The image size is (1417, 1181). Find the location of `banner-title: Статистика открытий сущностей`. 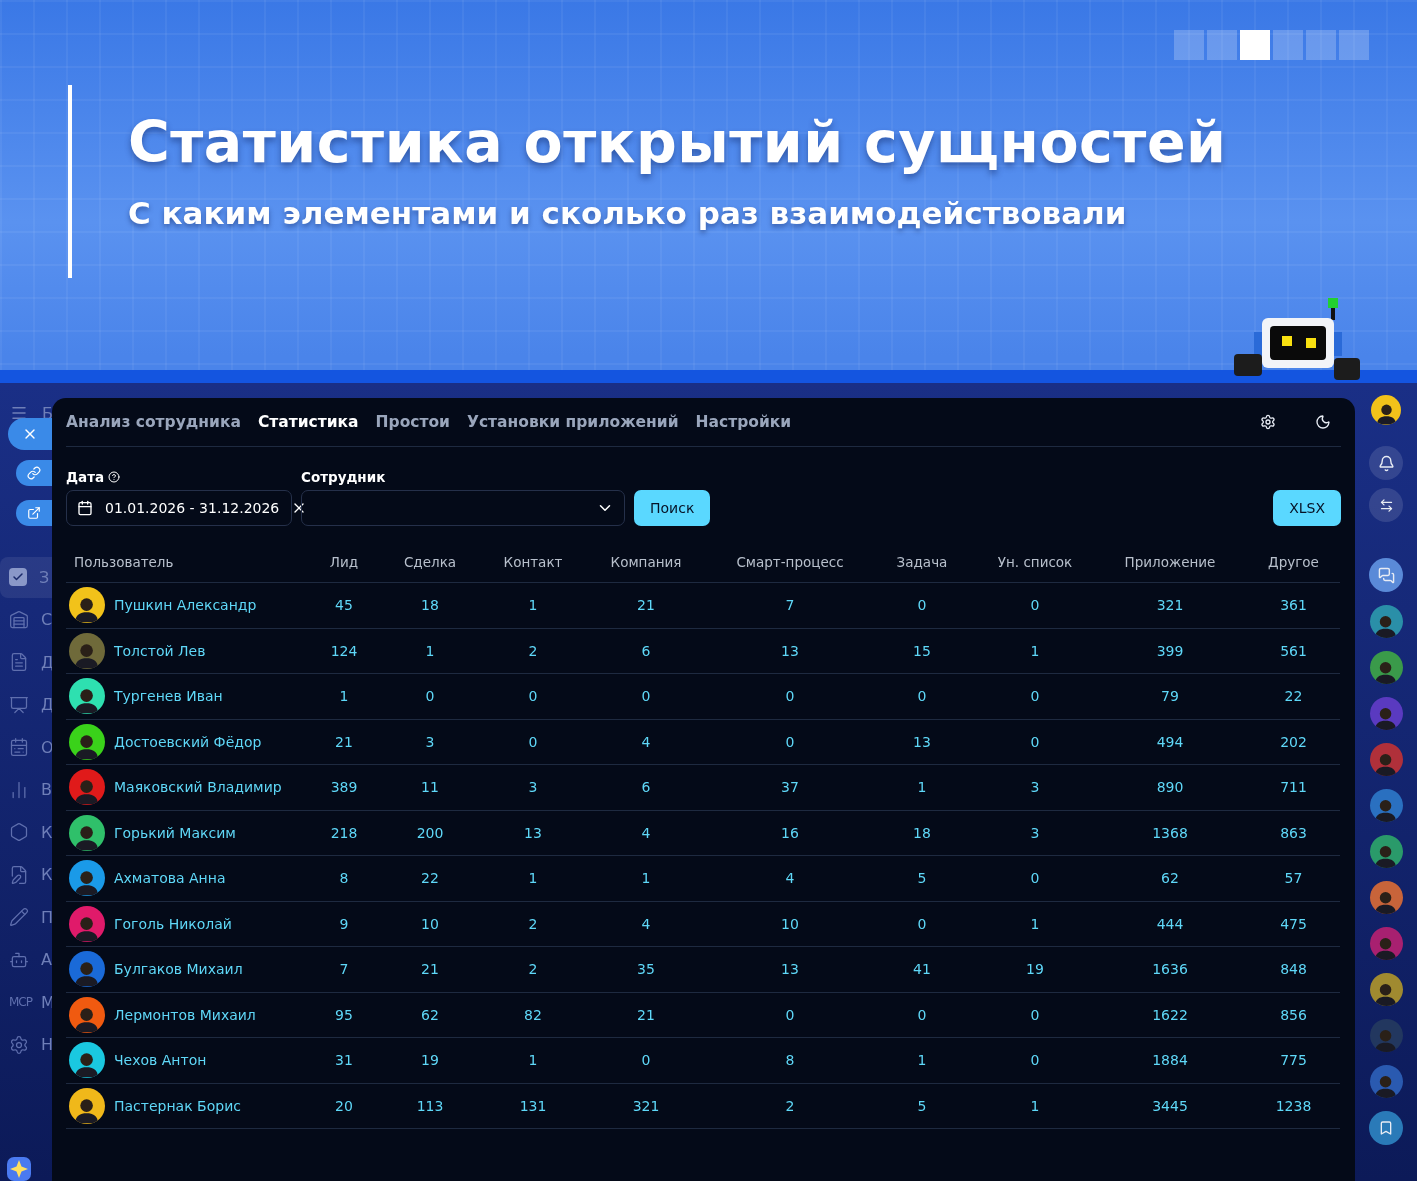

banner-title: Статистика открытий сущностей is located at coordinates (678, 143).